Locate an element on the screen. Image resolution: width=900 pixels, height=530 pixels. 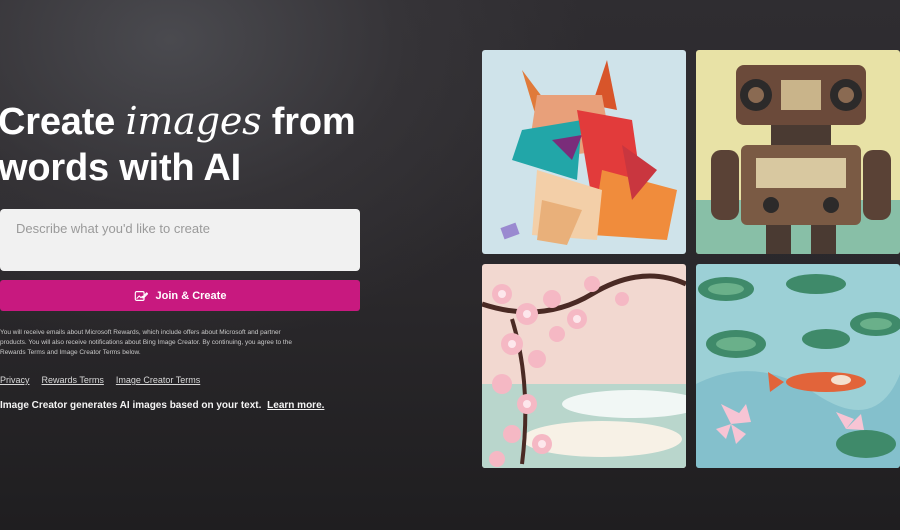
hero-title-part: Create is located at coordinates (63, 122).